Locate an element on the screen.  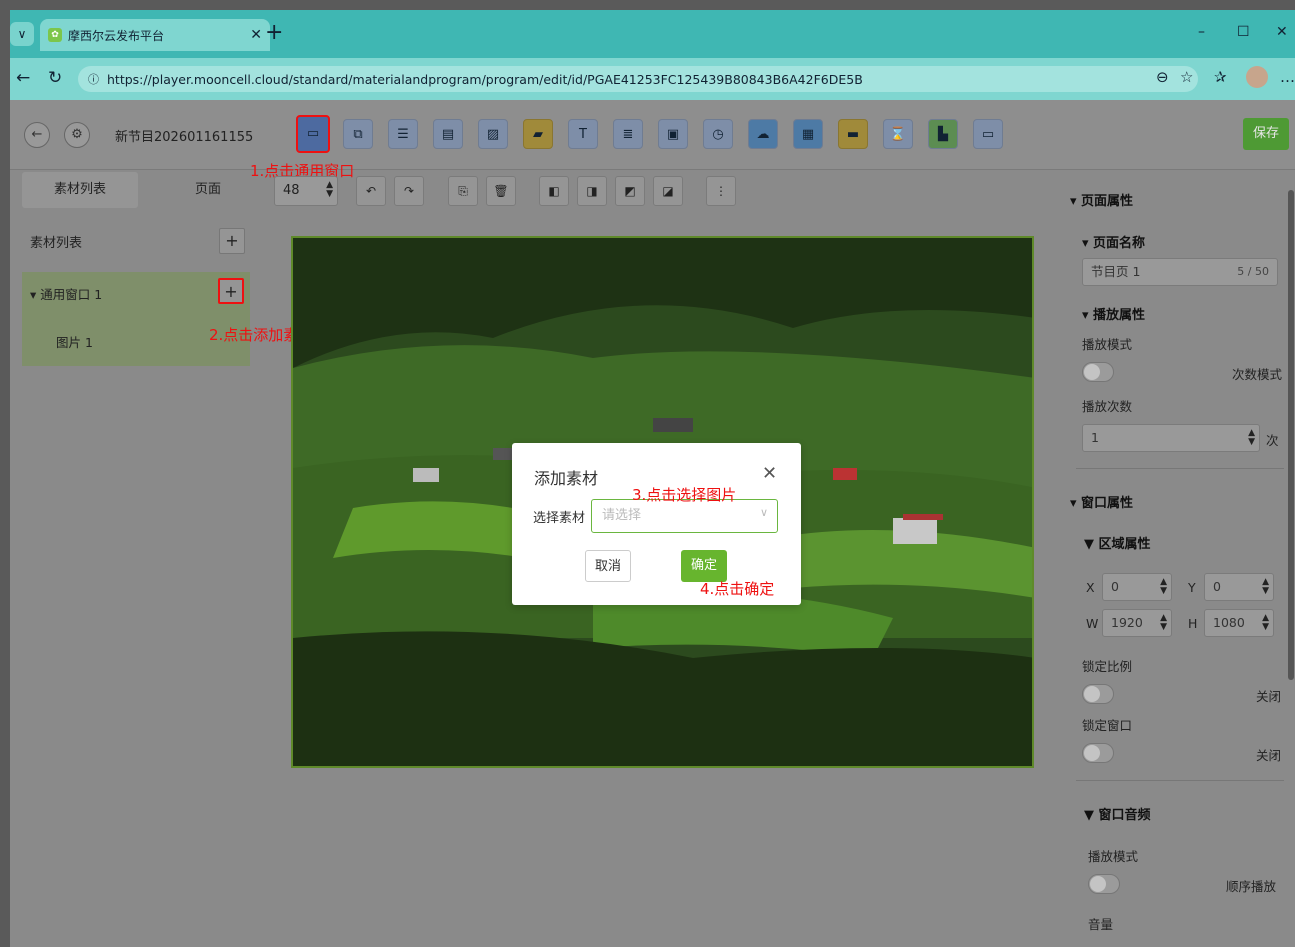
general-window-tool: ▭ is located at coordinates (313, 134).